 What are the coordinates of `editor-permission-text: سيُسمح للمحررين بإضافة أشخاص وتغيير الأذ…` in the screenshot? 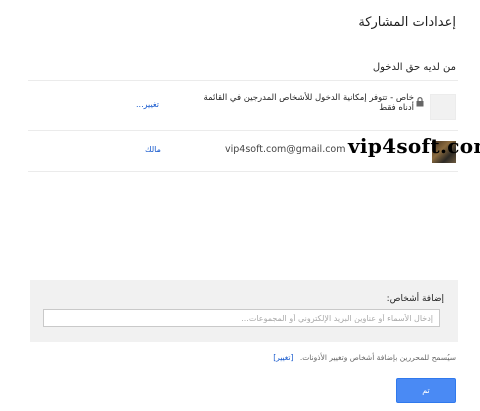 It's located at (377, 357).